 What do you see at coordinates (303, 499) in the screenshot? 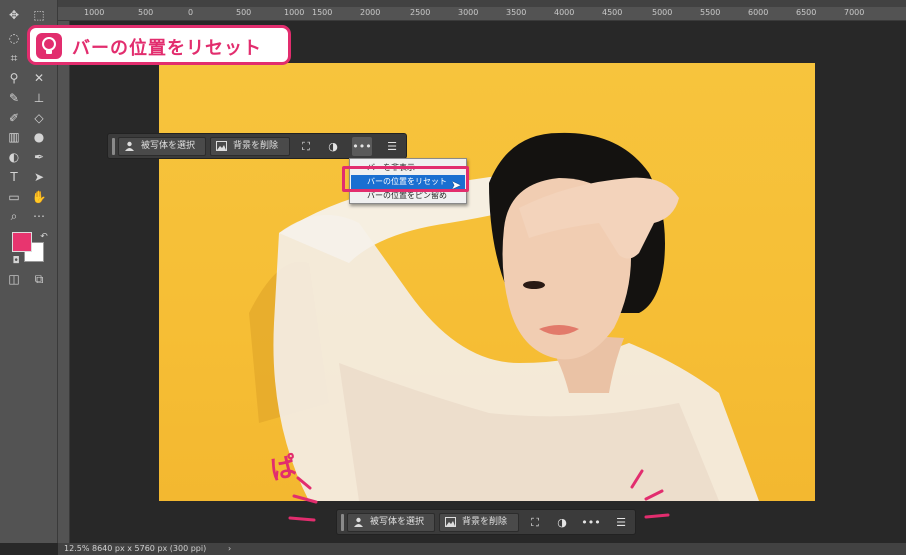
I see `pop-lines-left` at bounding box center [303, 499].